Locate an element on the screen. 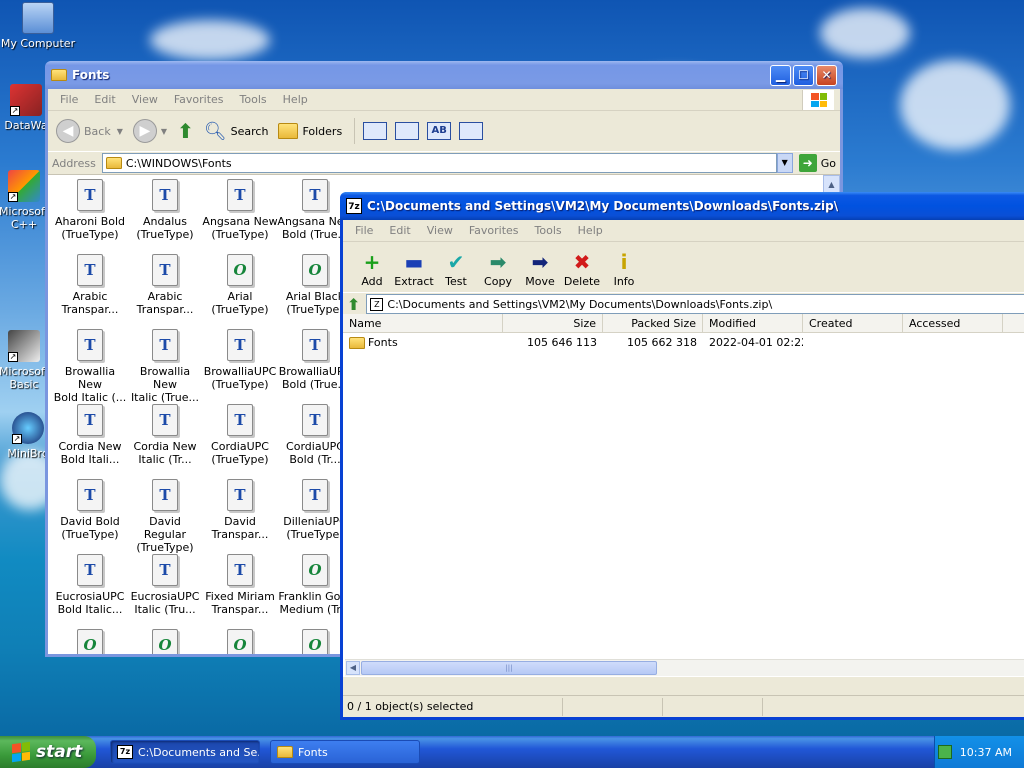 The width and height of the screenshot is (1024, 768). toolbar-label: Copy is located at coordinates (498, 281).